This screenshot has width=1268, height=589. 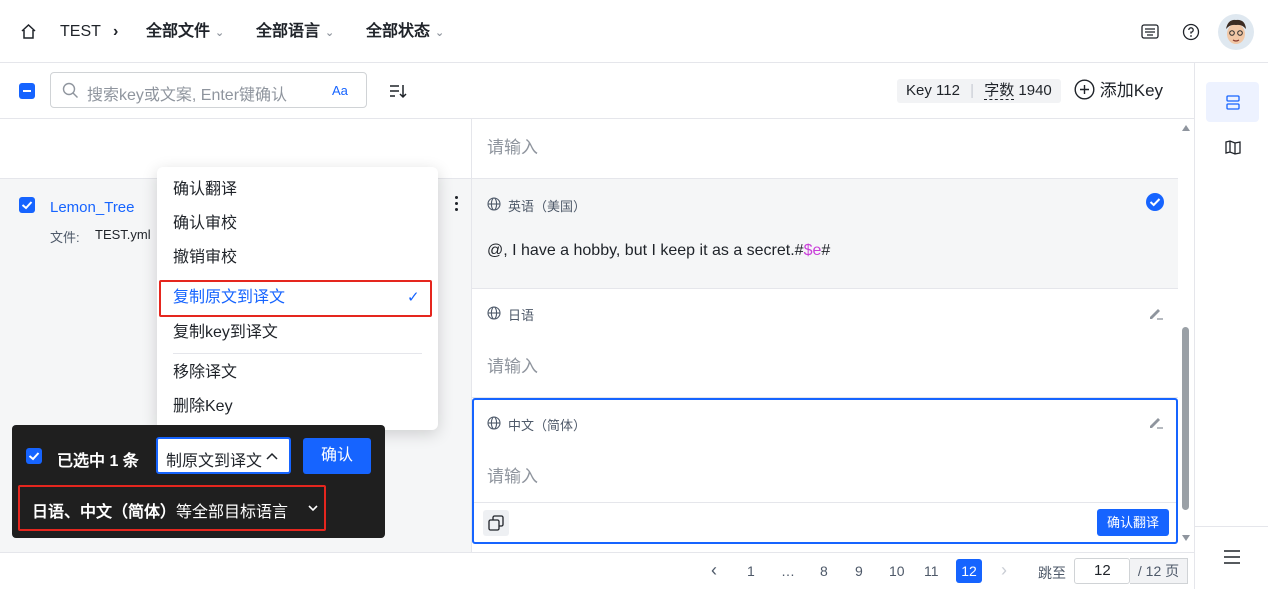 What do you see at coordinates (1191, 32) in the screenshot?
I see `help-icon` at bounding box center [1191, 32].